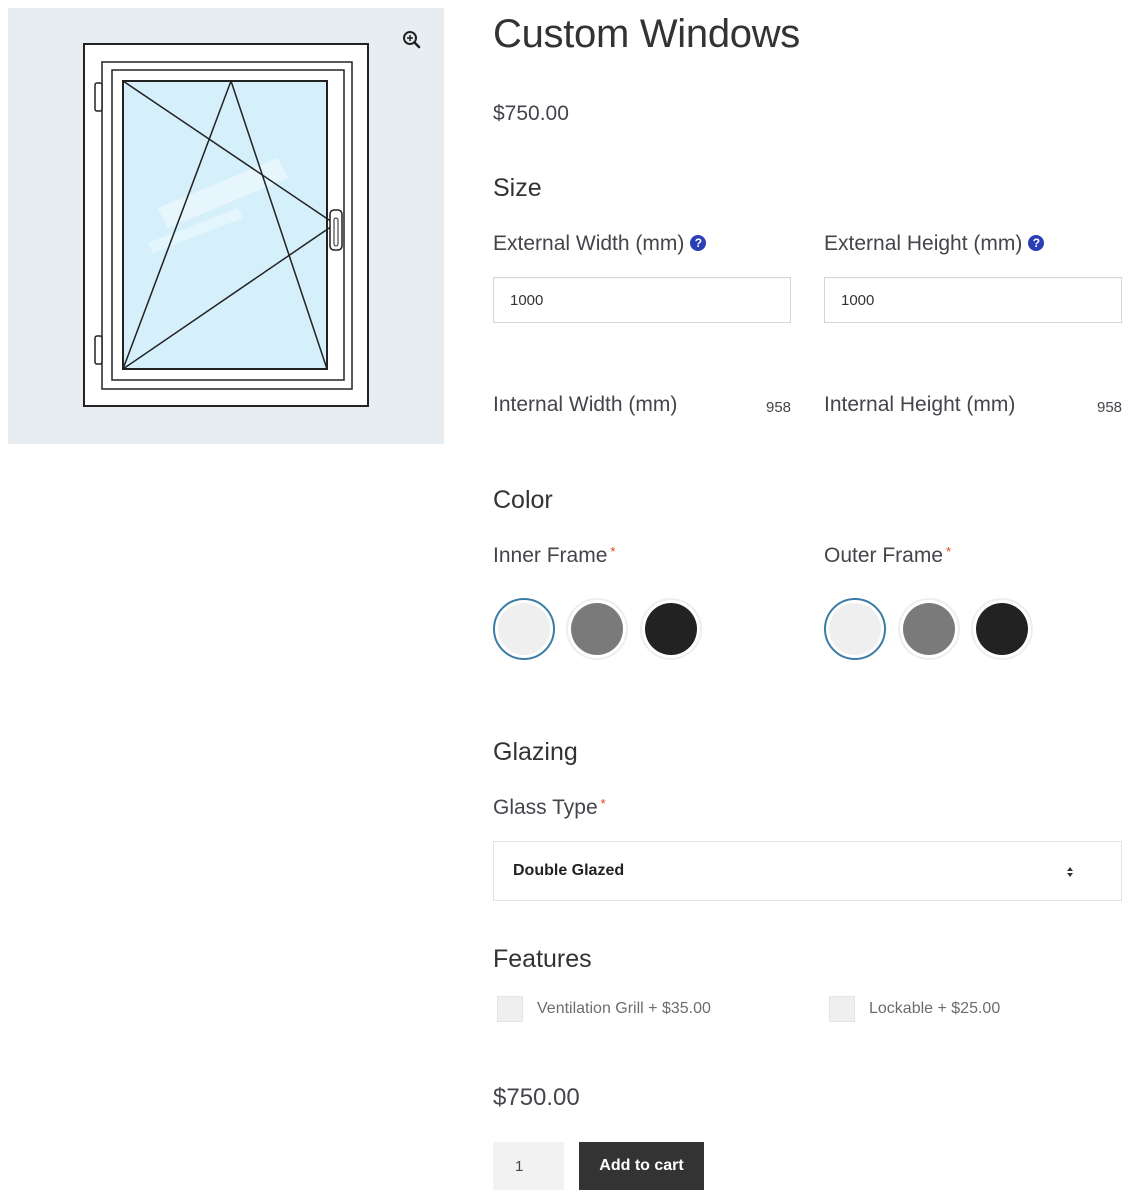 The image size is (1133, 1200). What do you see at coordinates (923, 243) in the screenshot?
I see `external-height-label-text: External Height (mm)` at bounding box center [923, 243].